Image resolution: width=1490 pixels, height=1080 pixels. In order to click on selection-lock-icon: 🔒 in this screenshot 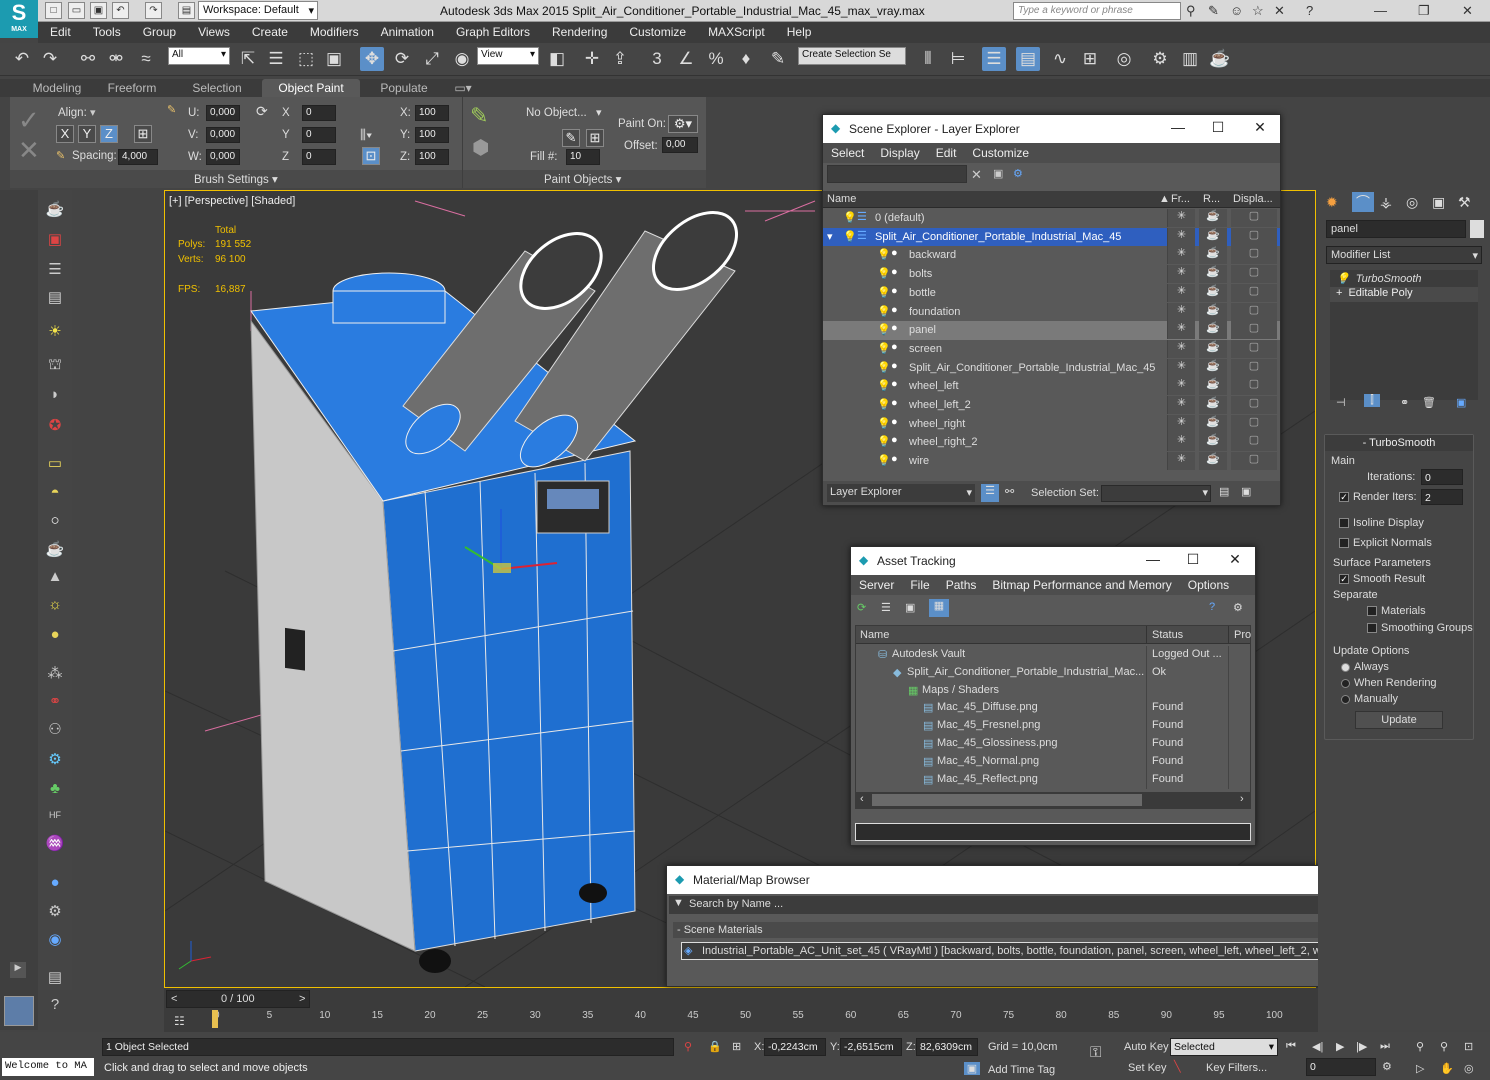, I will do `click(715, 1046)`.